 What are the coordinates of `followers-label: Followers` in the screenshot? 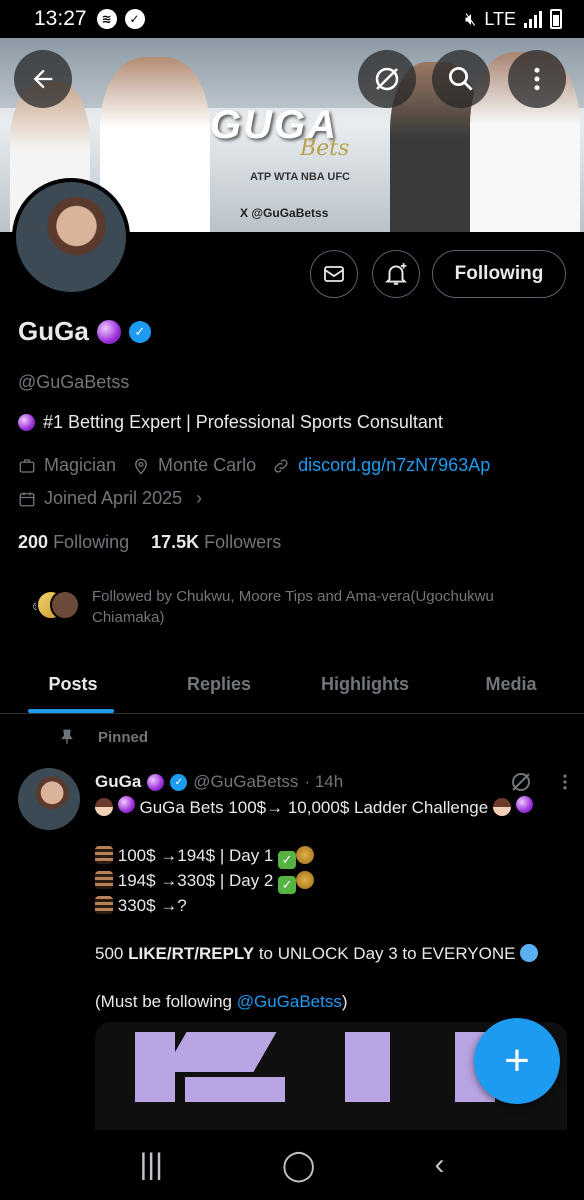 It's located at (243, 542).